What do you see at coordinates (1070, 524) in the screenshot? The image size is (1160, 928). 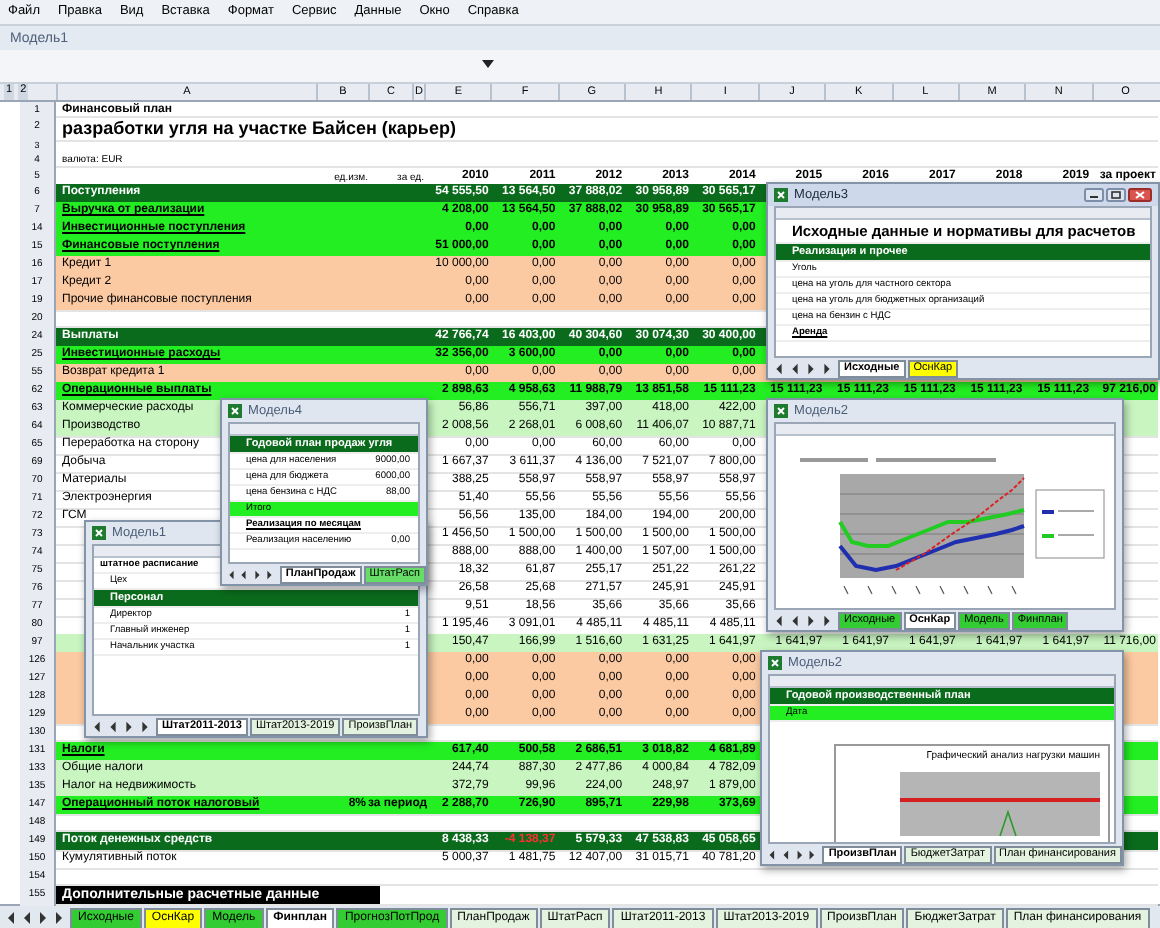 I see `chart-legend` at bounding box center [1070, 524].